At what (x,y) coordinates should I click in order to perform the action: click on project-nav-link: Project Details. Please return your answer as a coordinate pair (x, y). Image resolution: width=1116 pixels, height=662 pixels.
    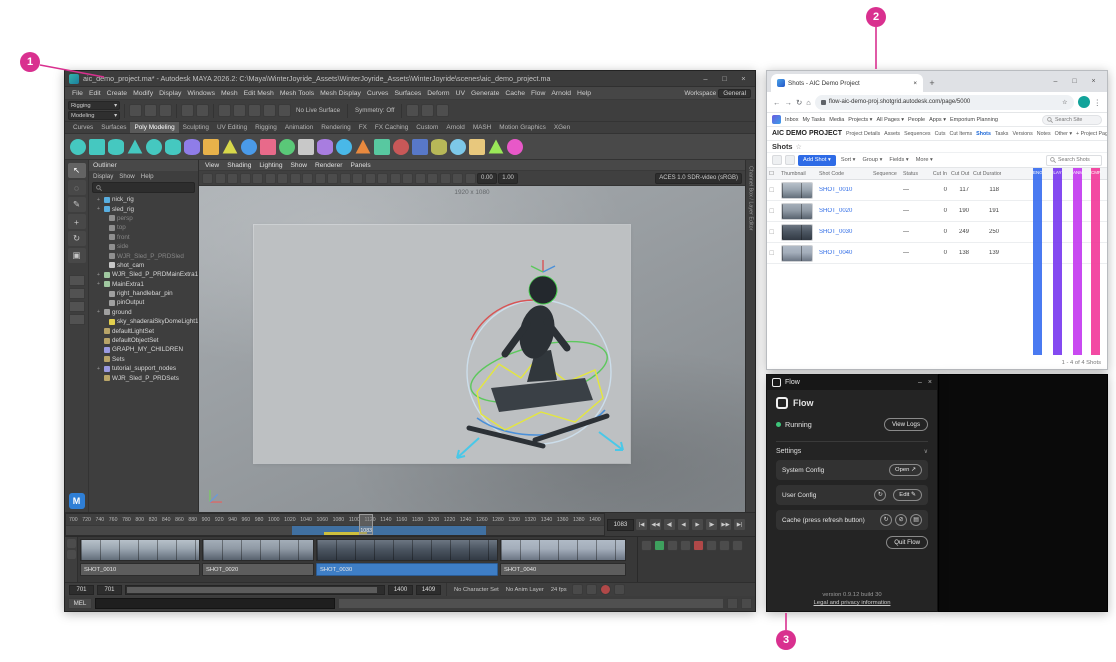
    Looking at the image, I should click on (863, 134).